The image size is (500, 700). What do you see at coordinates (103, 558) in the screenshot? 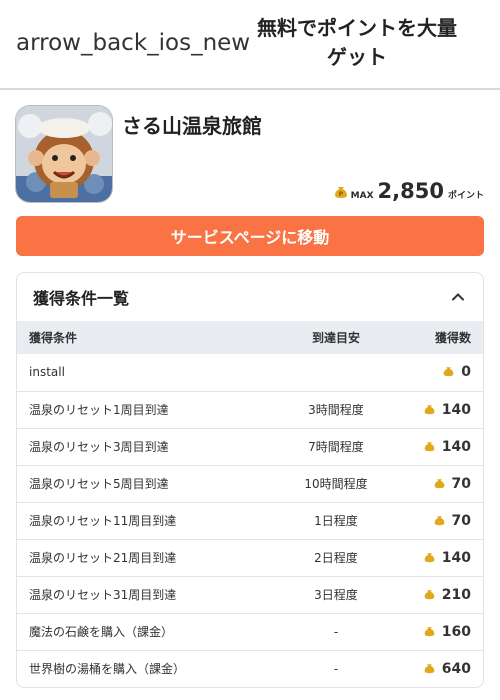
I see `condition-cell: 温泉のリセット21周目到達` at bounding box center [103, 558].